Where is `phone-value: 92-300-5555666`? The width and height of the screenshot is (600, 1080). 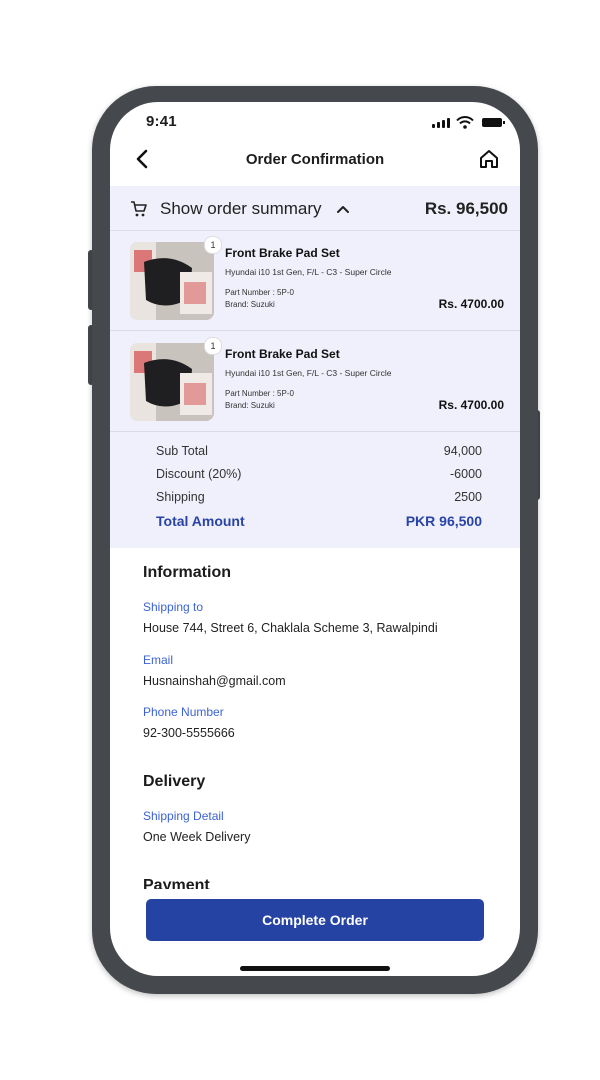
phone-value: 92-300-5555666 is located at coordinates (189, 733).